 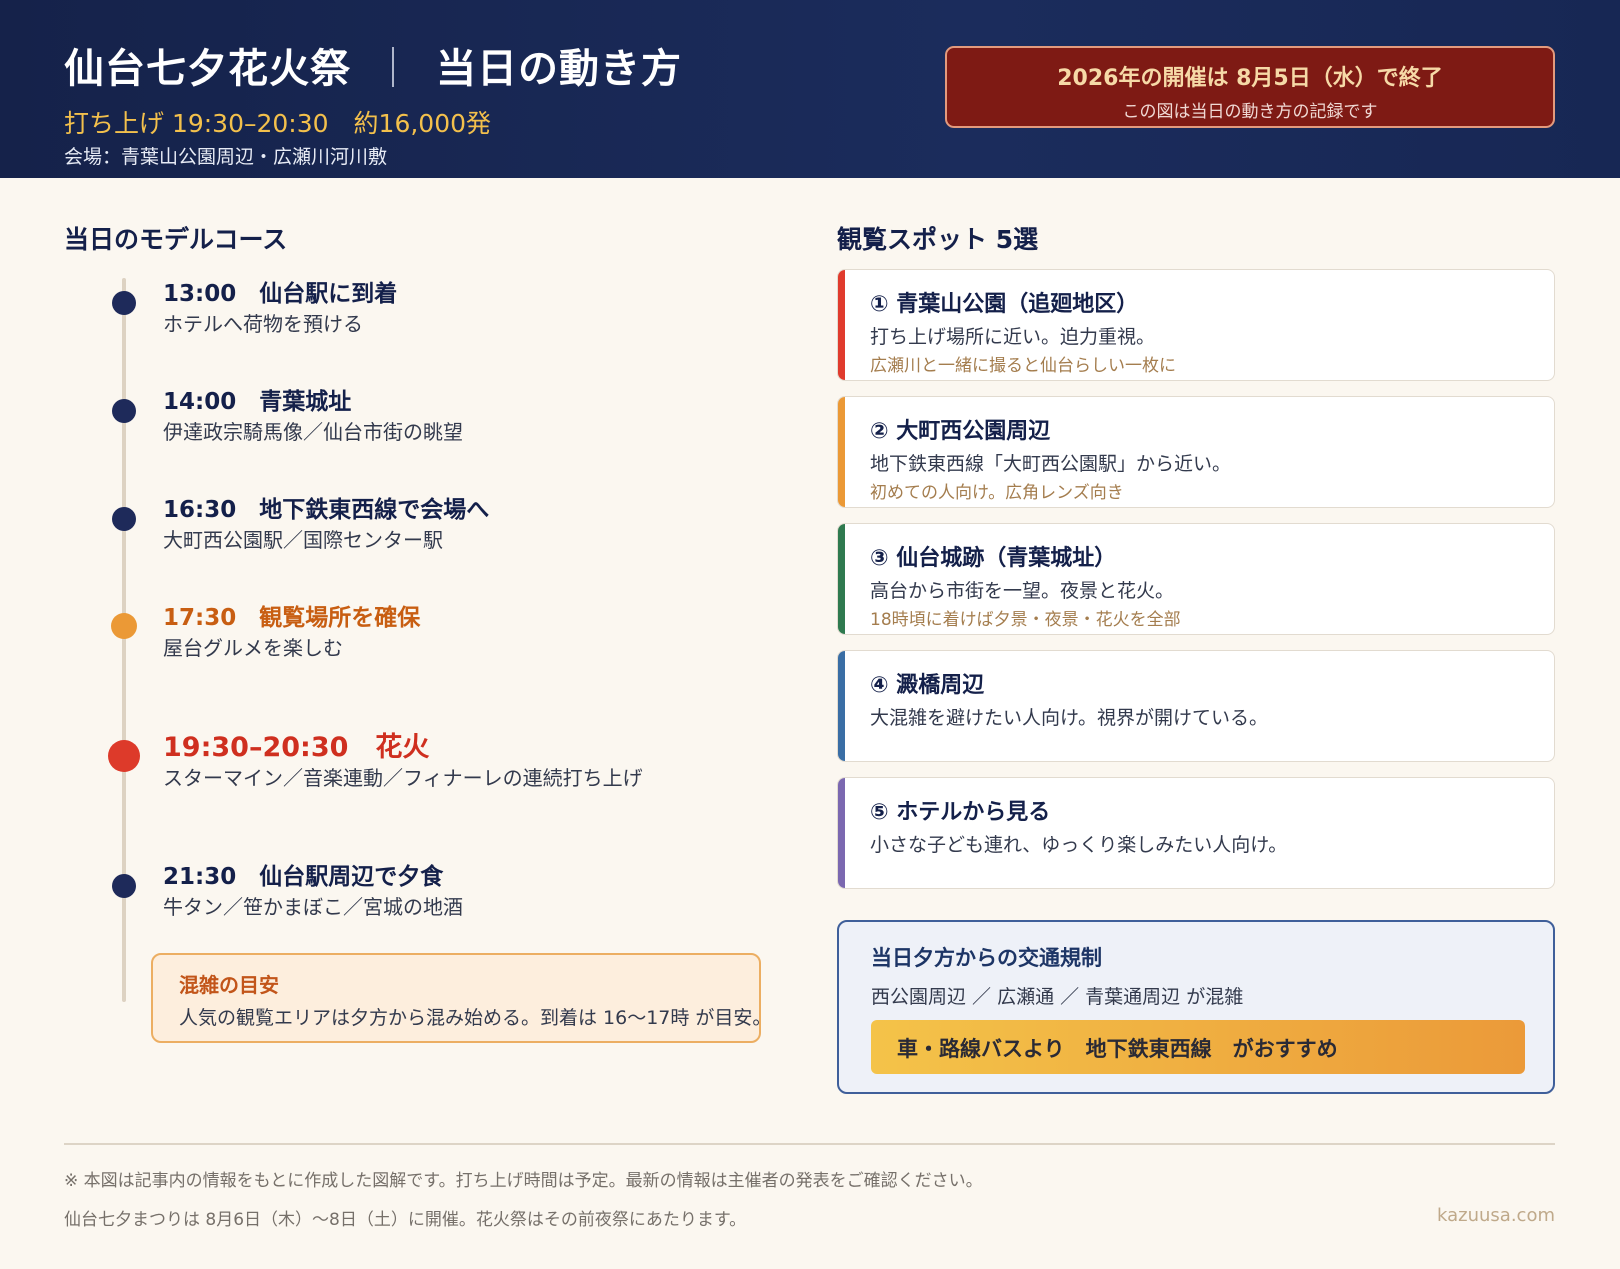 What do you see at coordinates (124, 756) in the screenshot?
I see `timeline-dot-fireworks` at bounding box center [124, 756].